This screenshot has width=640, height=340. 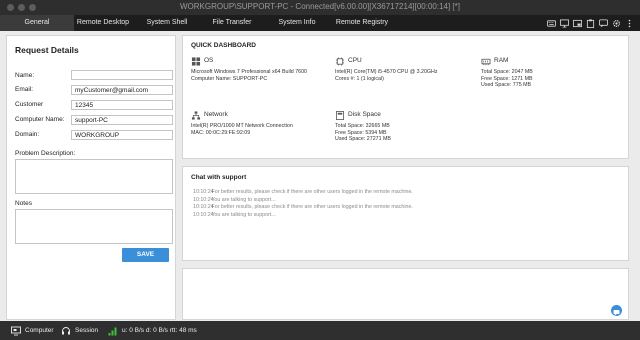 What do you see at coordinates (47, 50) in the screenshot?
I see `request-details-title: Request Details` at bounding box center [47, 50].